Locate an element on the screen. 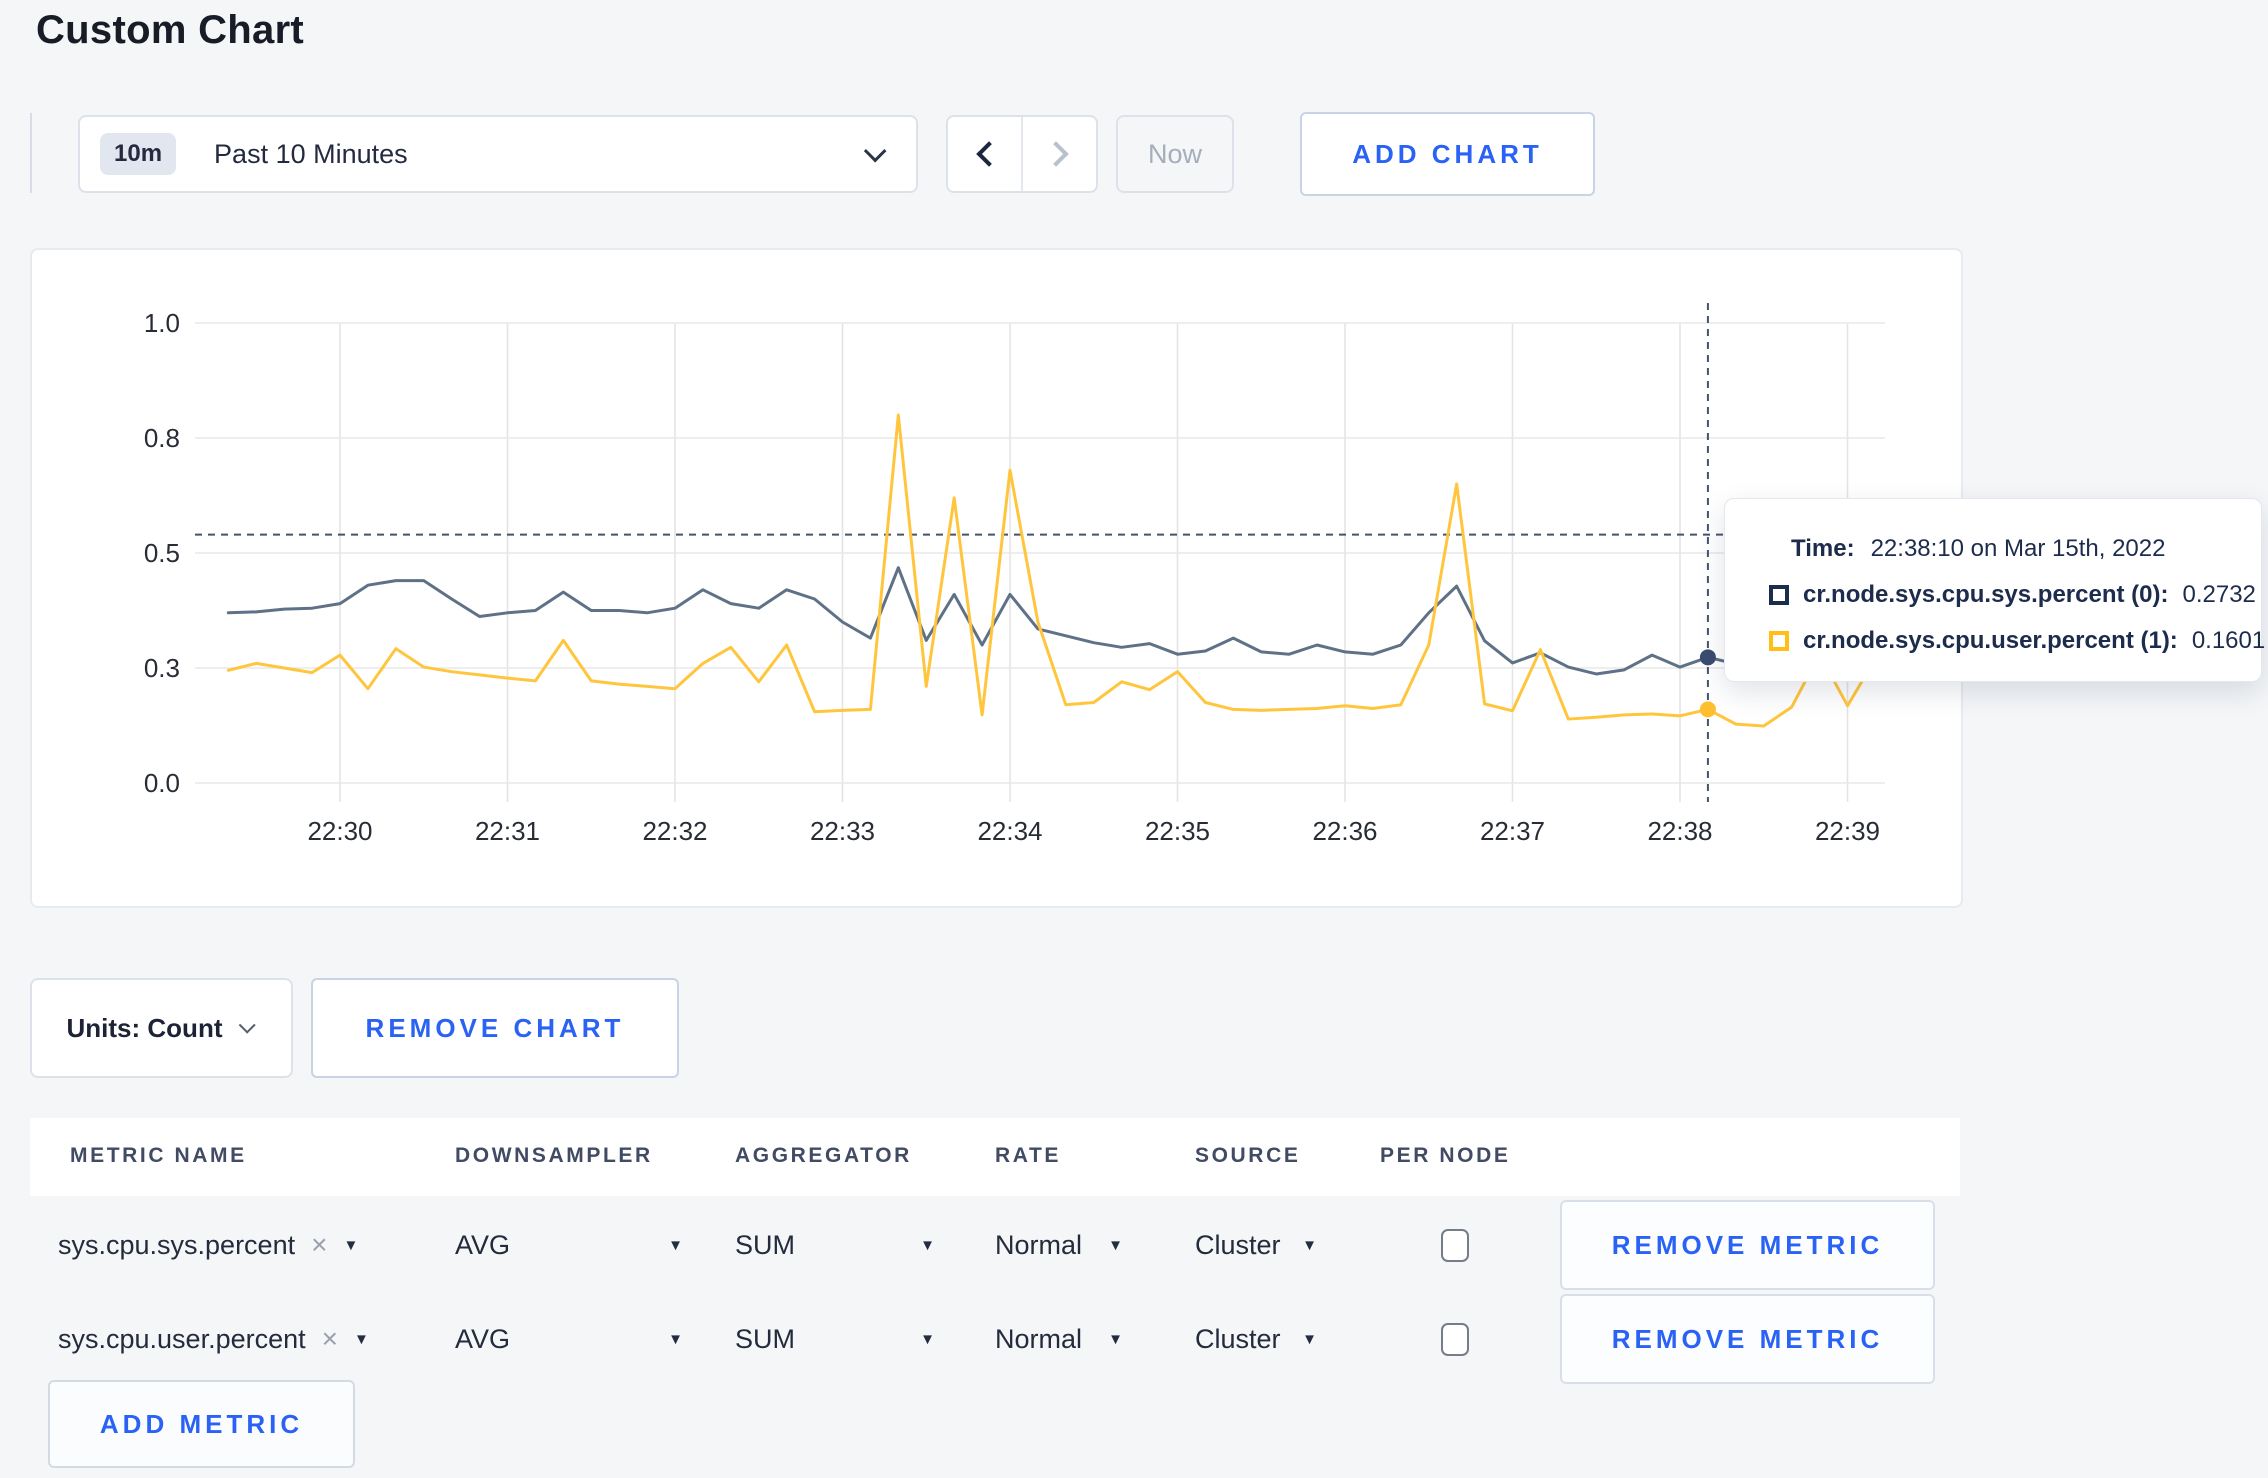 Image resolution: width=2268 pixels, height=1478 pixels. chevron-right-icon is located at coordinates (1055, 154).